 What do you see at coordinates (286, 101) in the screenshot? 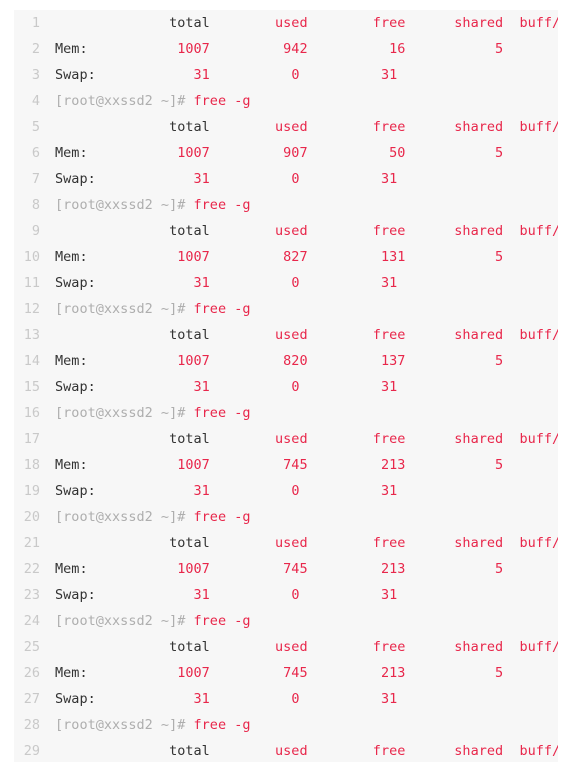
I see `code-line: 4 [root@xxssd2 ~]# free -g` at bounding box center [286, 101].